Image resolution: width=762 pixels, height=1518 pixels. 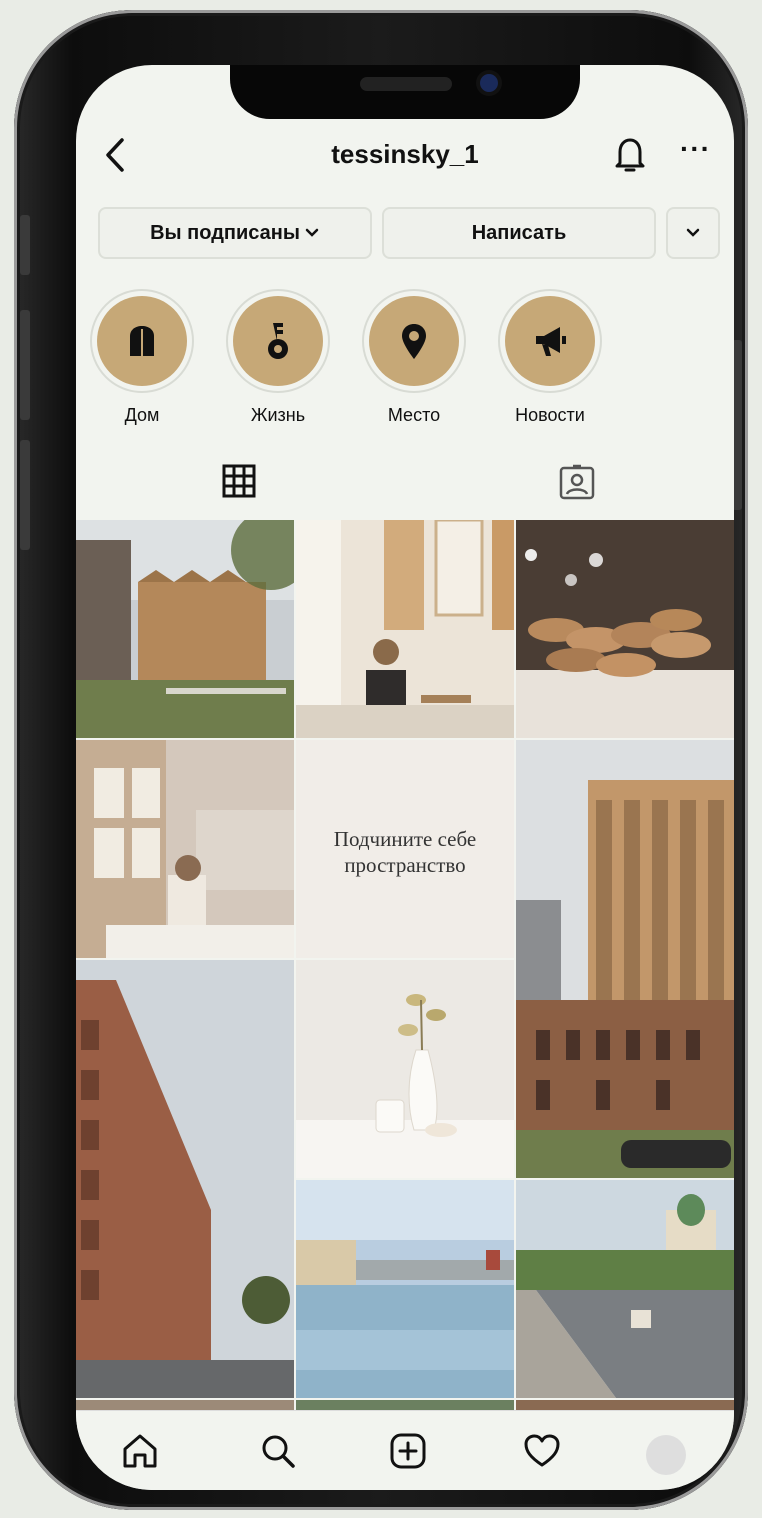 I want to click on search-icon, so click(x=278, y=1451).